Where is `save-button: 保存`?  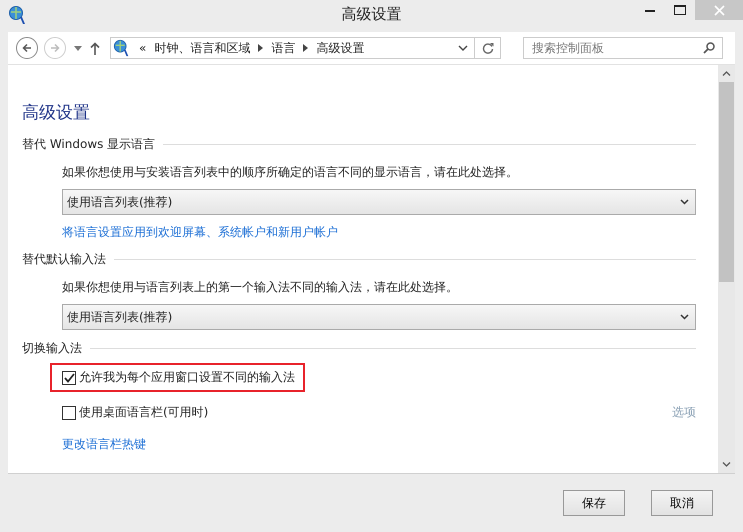
save-button: 保存 is located at coordinates (594, 503).